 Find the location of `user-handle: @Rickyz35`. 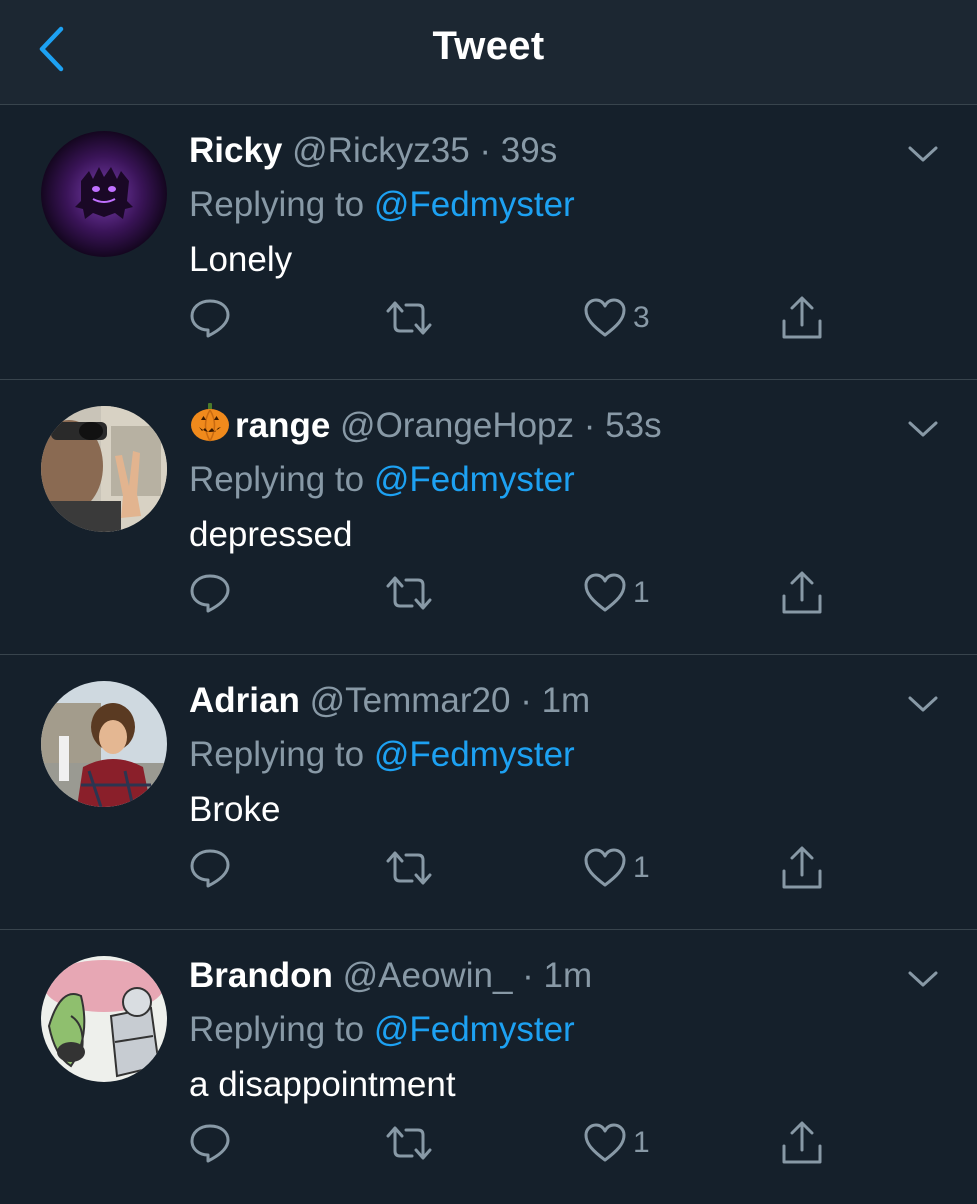

user-handle: @Rickyz35 is located at coordinates (381, 150).